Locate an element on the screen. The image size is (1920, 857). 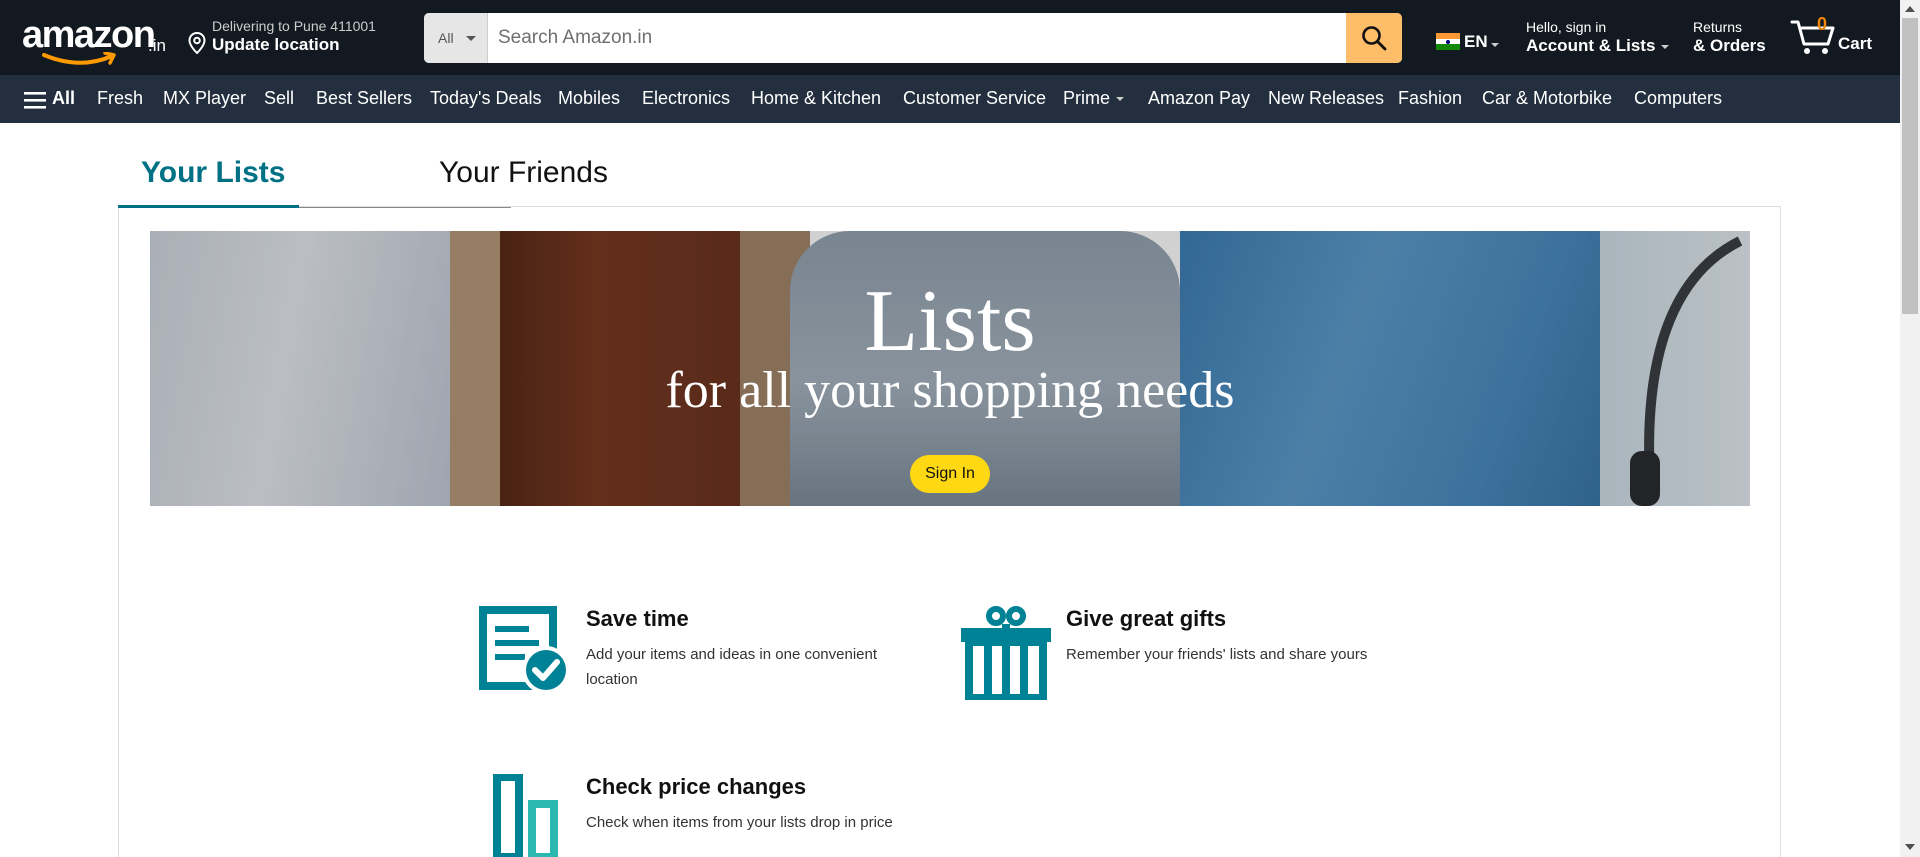
account-lists-text: Account & Lists is located at coordinates (1591, 45).